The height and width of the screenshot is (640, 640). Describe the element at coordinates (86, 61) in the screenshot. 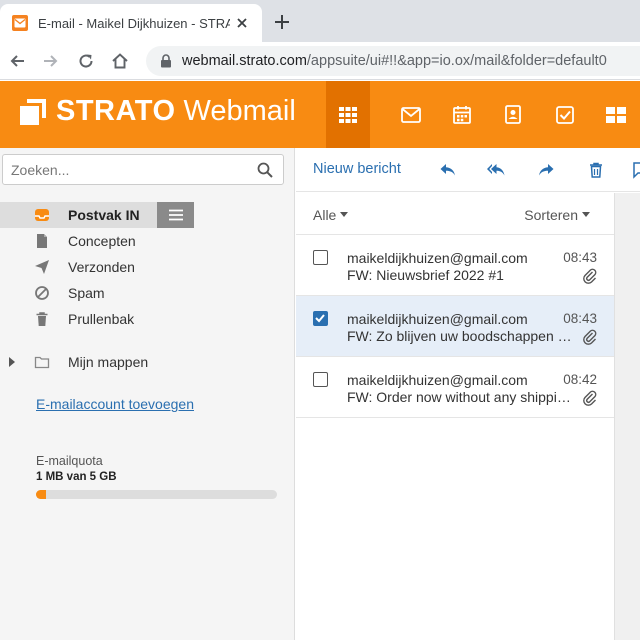

I see `reload-icon` at that location.